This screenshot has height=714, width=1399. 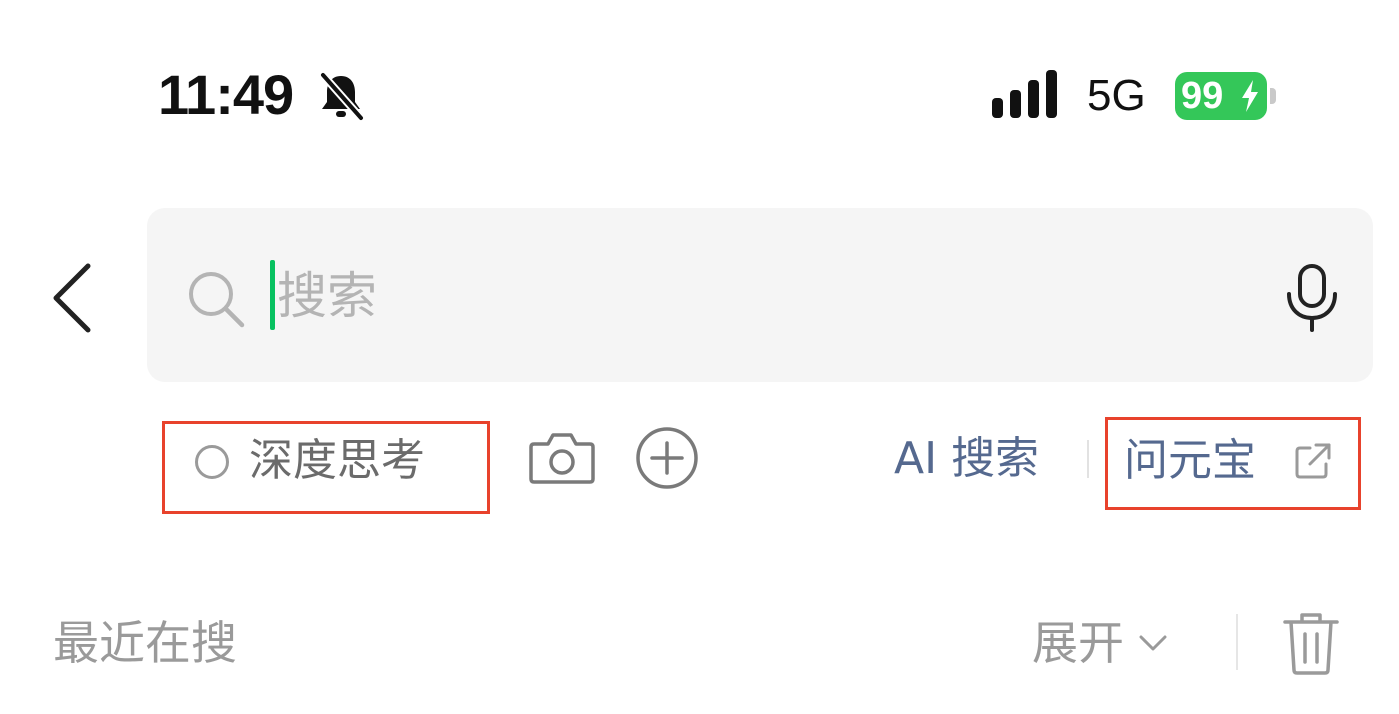 What do you see at coordinates (1312, 298) in the screenshot?
I see `microphone-icon` at bounding box center [1312, 298].